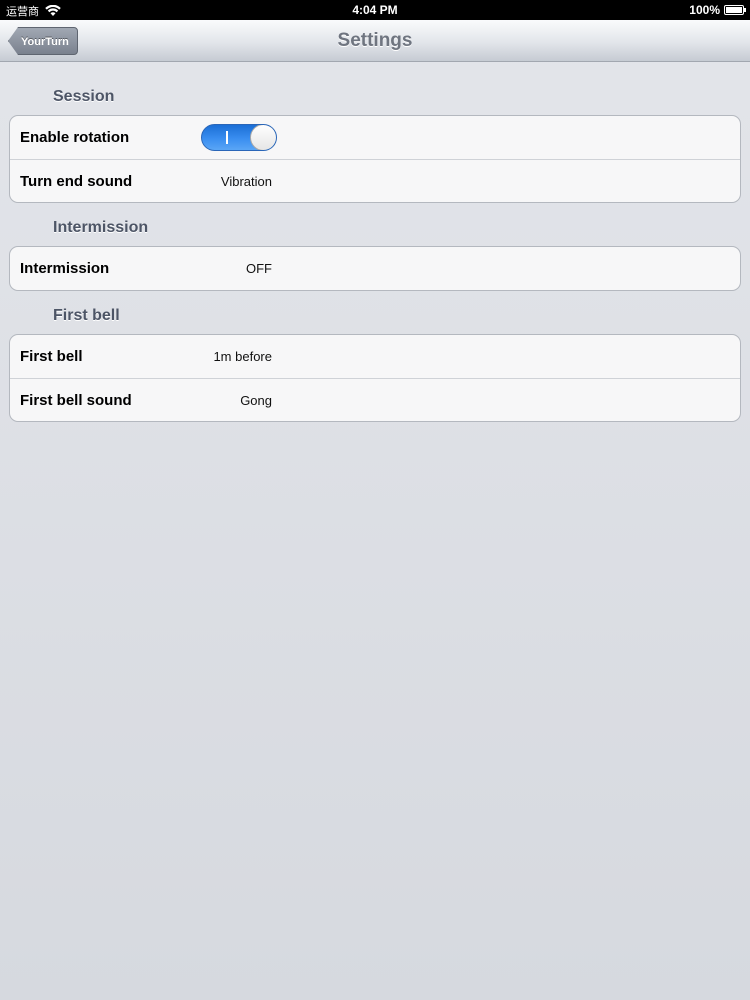 This screenshot has height=1000, width=750. Describe the element at coordinates (259, 268) in the screenshot. I see `row-value: OFF` at that location.